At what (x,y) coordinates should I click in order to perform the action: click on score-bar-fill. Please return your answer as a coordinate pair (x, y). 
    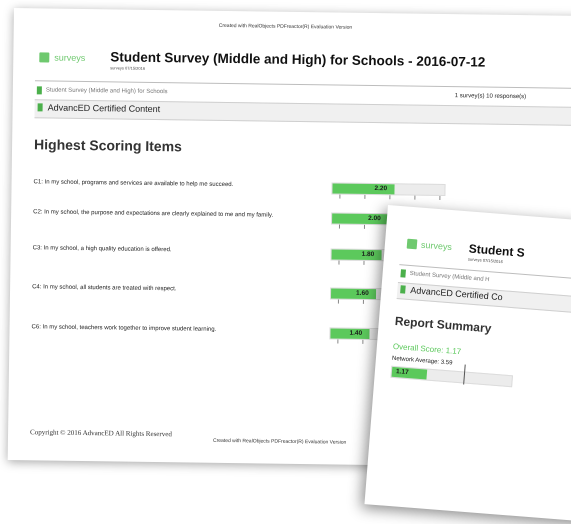
    Looking at the image, I should click on (353, 294).